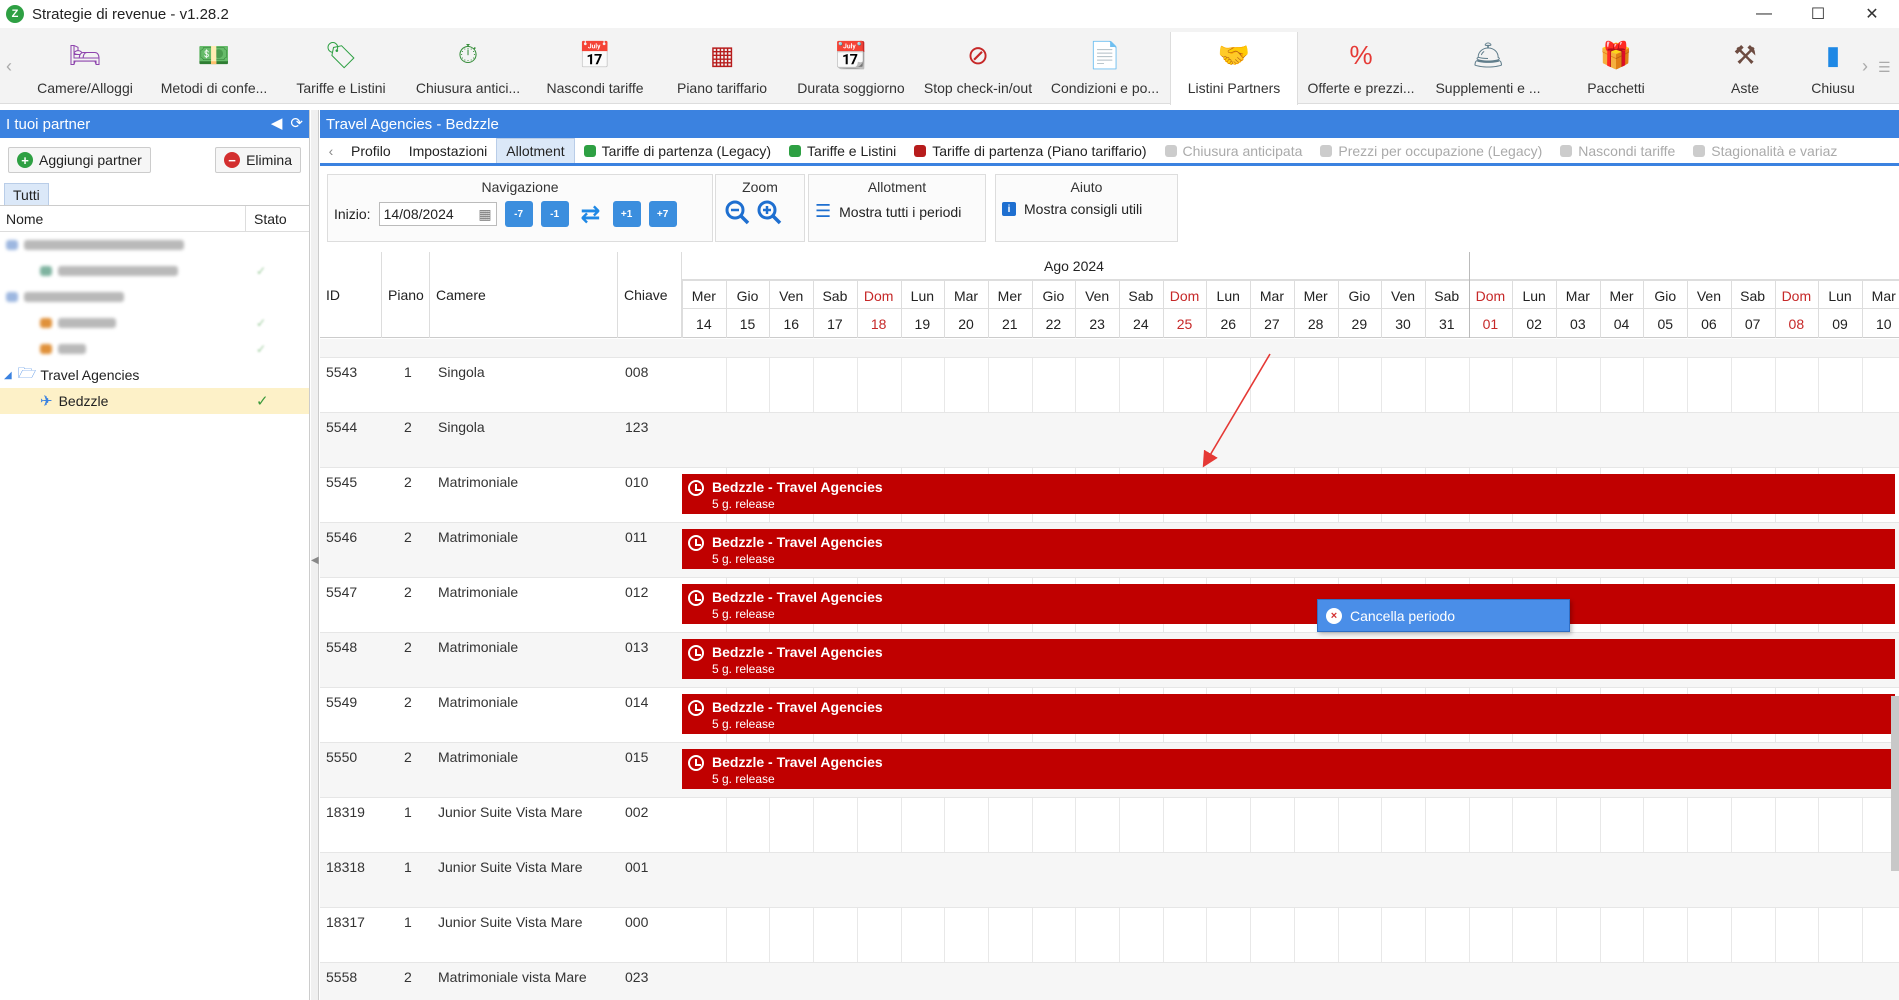 Image resolution: width=1899 pixels, height=1000 pixels. I want to click on ribbon-item-2: 🏷 Tariffe e Listini, so click(341, 67).